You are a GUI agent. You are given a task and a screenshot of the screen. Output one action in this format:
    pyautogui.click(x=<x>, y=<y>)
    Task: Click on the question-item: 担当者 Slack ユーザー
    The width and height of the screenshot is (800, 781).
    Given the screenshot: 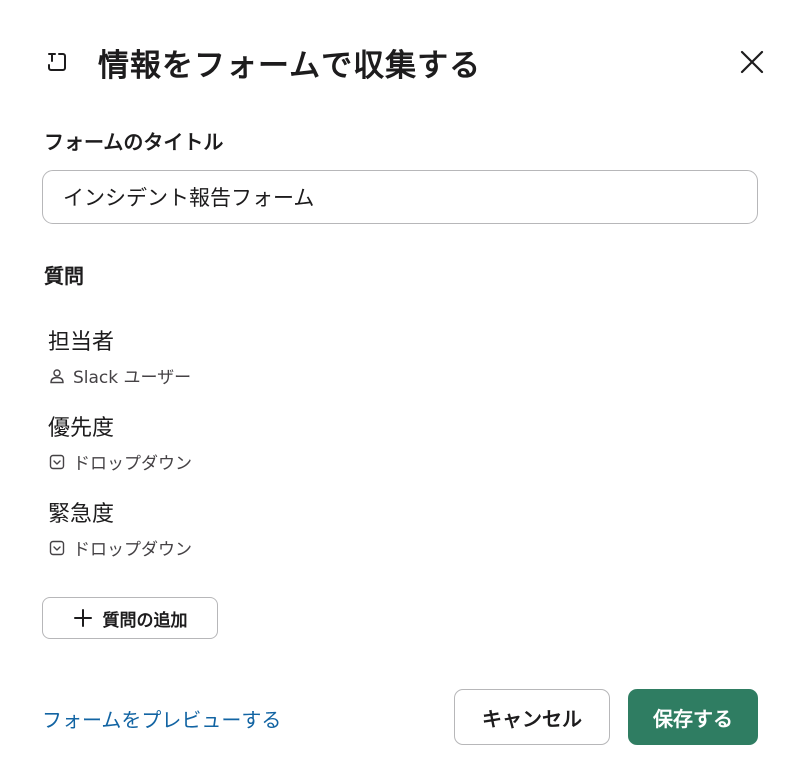 What is the action you would take?
    pyautogui.click(x=119, y=358)
    